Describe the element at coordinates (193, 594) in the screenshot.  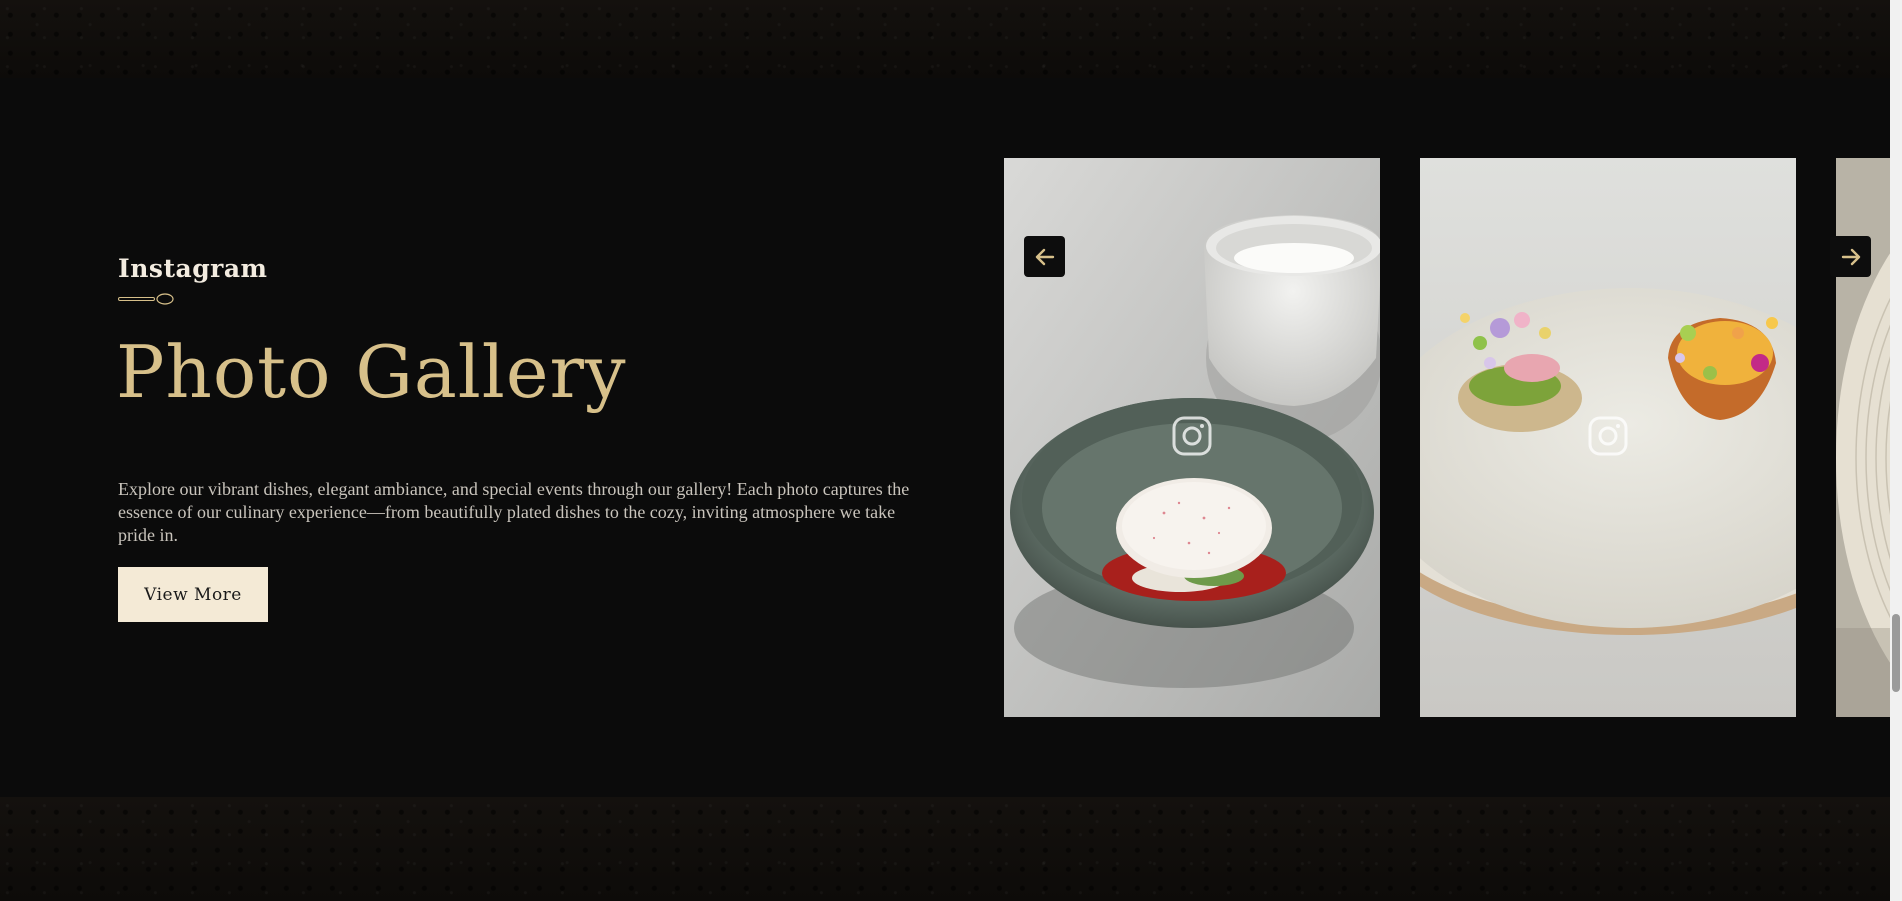
I see `view-more-button: View More` at that location.